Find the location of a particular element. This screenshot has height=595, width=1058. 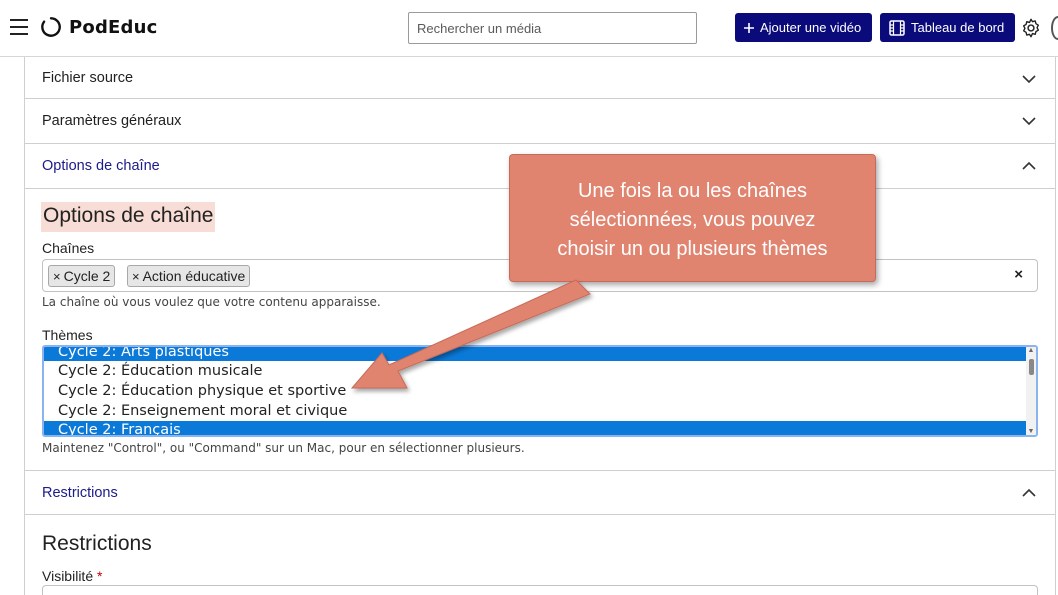

dashboard-button: Tableau de bord is located at coordinates (947, 27).